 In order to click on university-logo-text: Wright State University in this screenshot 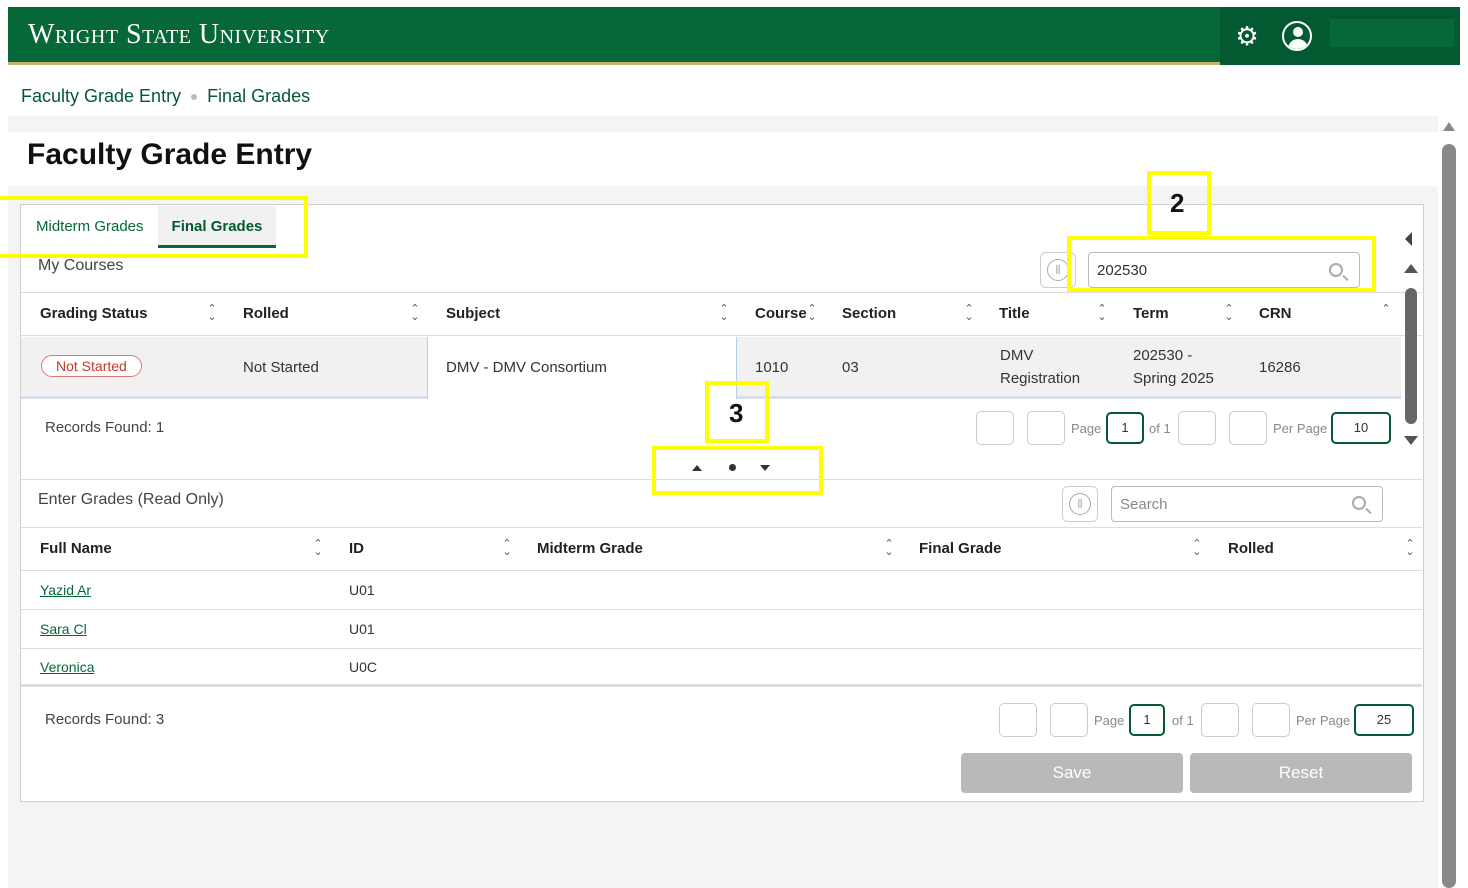, I will do `click(179, 35)`.